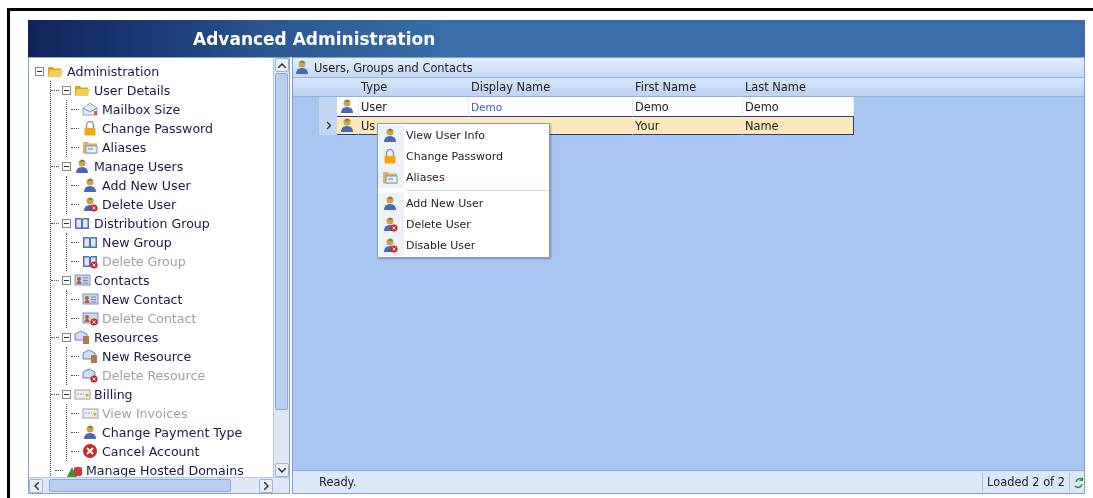 This screenshot has width=1093, height=498. I want to click on book-delete-icon, so click(90, 261).